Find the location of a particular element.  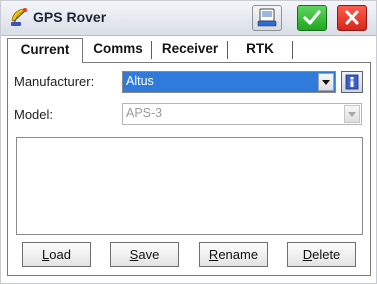

rename-button: Rename is located at coordinates (233, 254).